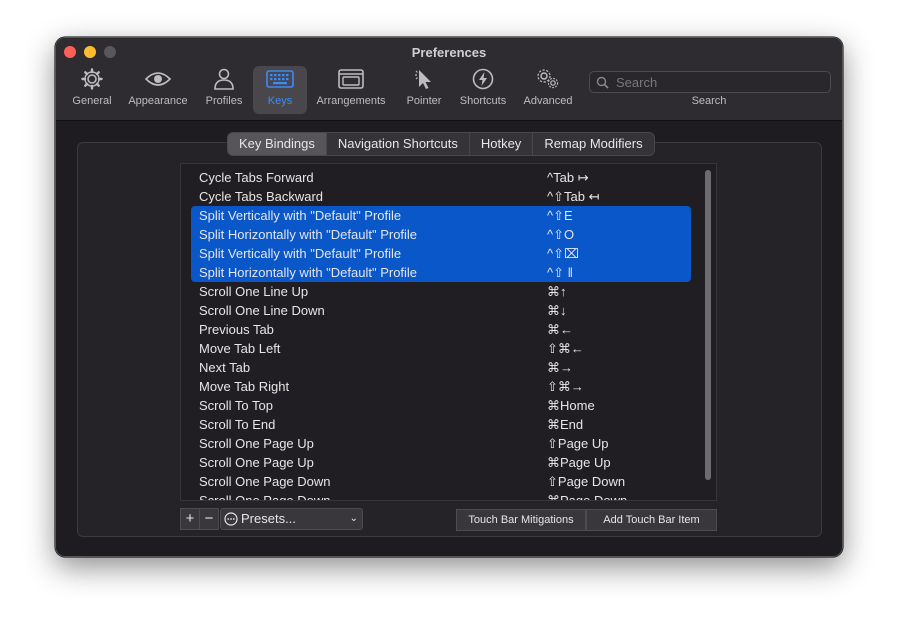 The width and height of the screenshot is (897, 630). Describe the element at coordinates (560, 329) in the screenshot. I see `binding-combo: ⌘←` at that location.